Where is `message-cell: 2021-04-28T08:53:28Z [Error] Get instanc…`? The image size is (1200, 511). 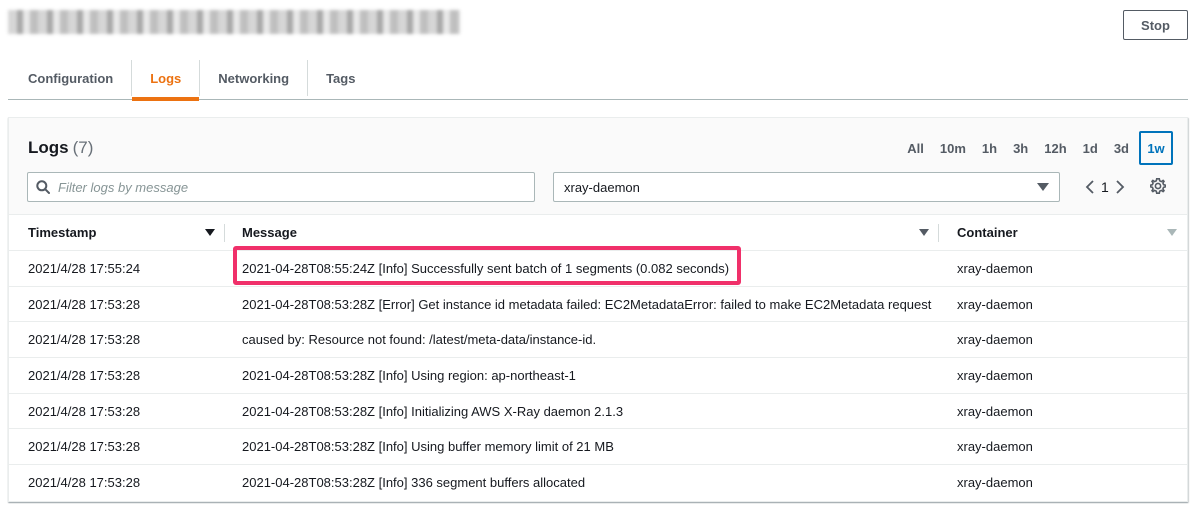
message-cell: 2021-04-28T08:53:28Z [Error] Get instanc… is located at coordinates (582, 304).